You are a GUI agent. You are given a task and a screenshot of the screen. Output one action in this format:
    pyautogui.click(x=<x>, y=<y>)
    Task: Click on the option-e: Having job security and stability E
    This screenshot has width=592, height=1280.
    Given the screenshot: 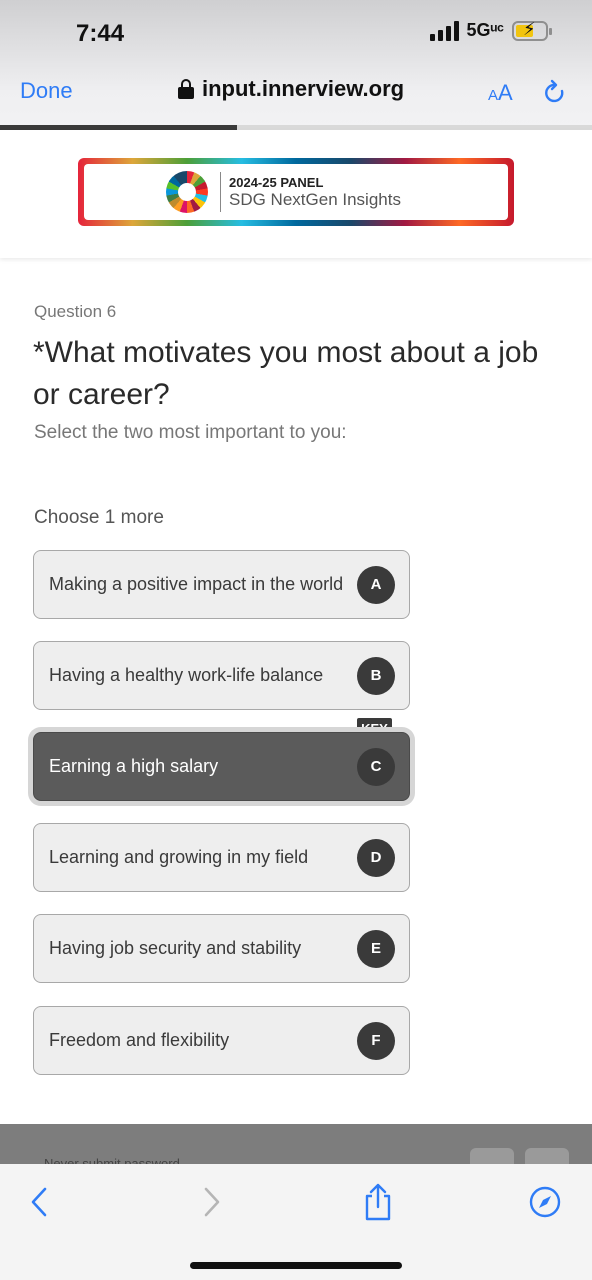 What is the action you would take?
    pyautogui.click(x=221, y=948)
    